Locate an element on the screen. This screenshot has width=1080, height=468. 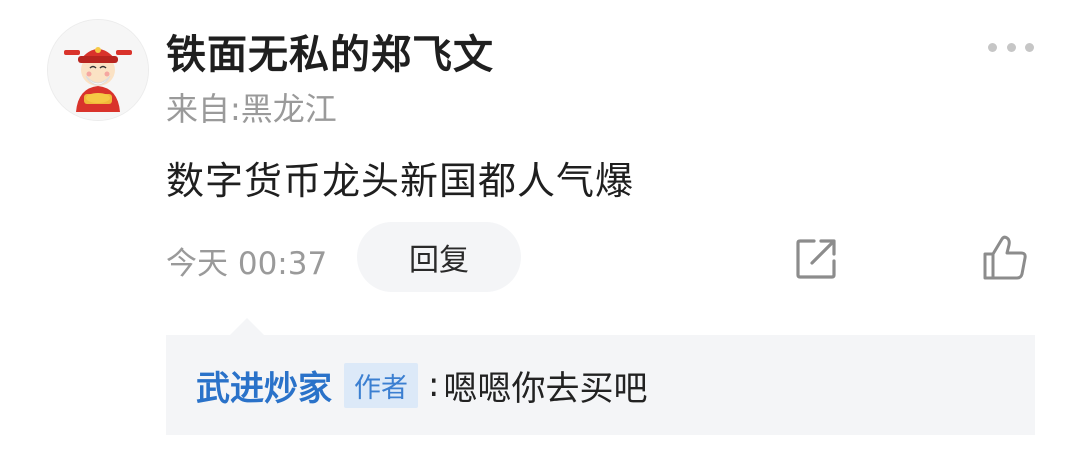
post-time: 今天 00:37 is located at coordinates (247, 264).